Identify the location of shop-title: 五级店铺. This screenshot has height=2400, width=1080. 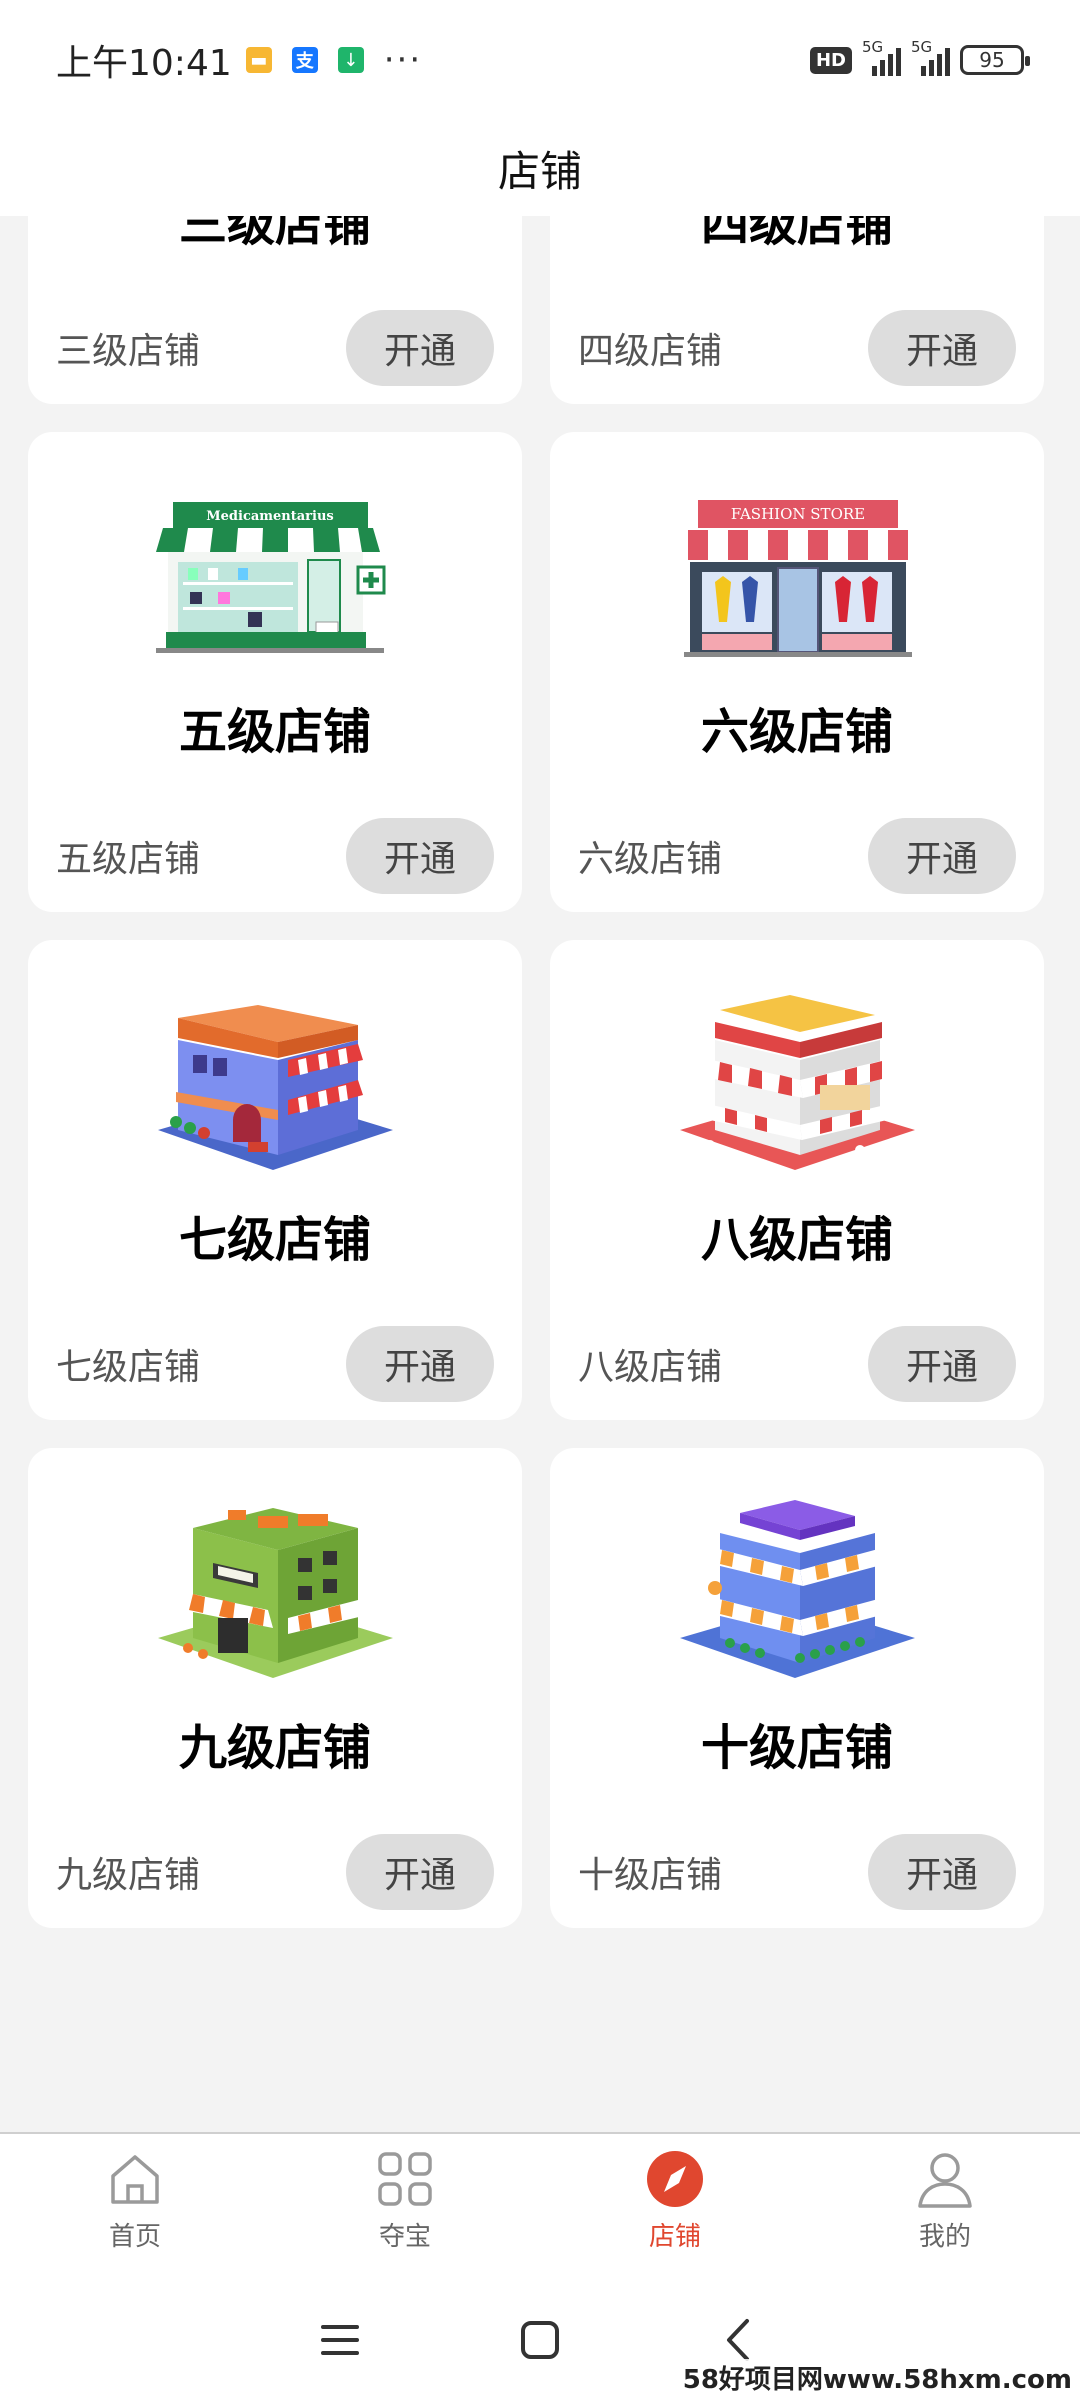
(274, 732).